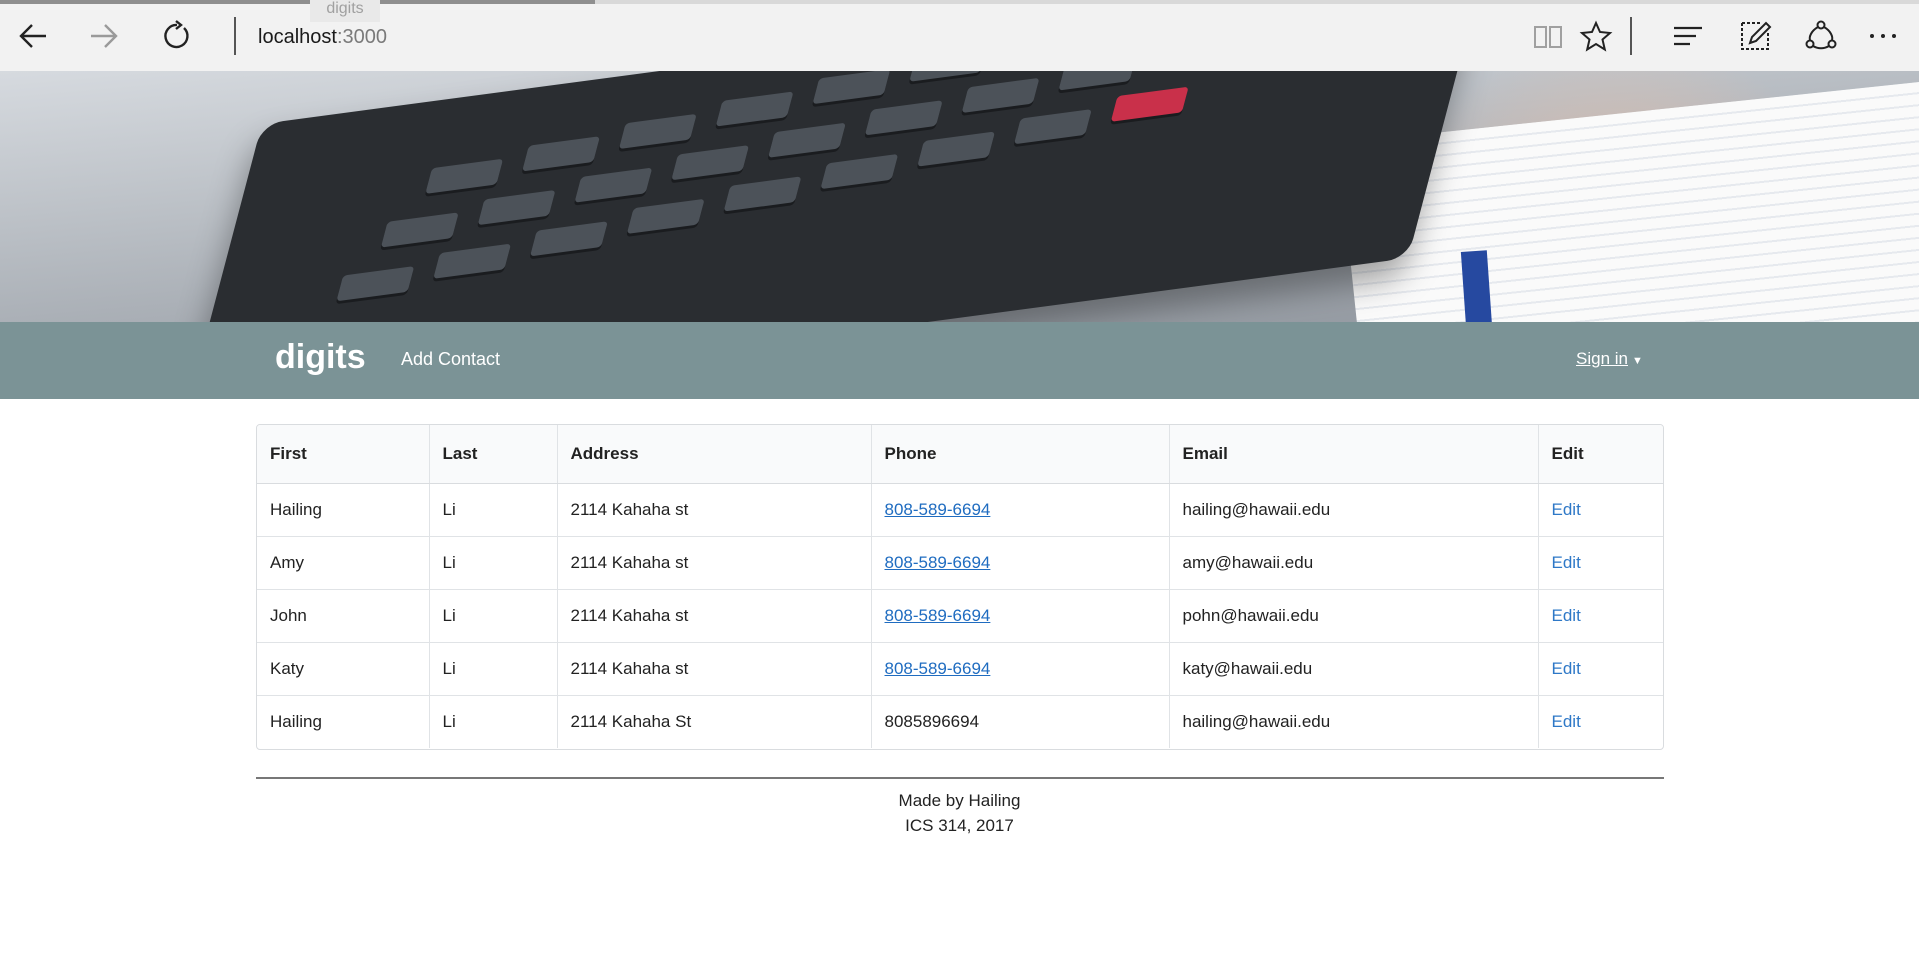 This screenshot has width=1919, height=977. Describe the element at coordinates (320, 357) in the screenshot. I see `brand-logo: digits` at that location.